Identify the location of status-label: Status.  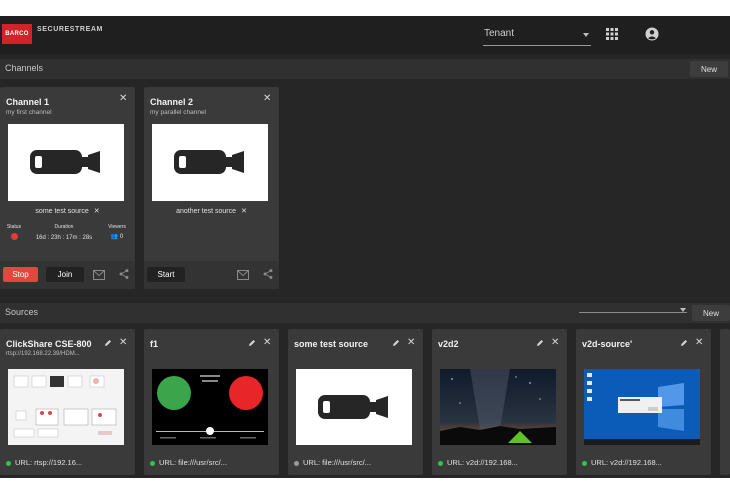
(14, 227).